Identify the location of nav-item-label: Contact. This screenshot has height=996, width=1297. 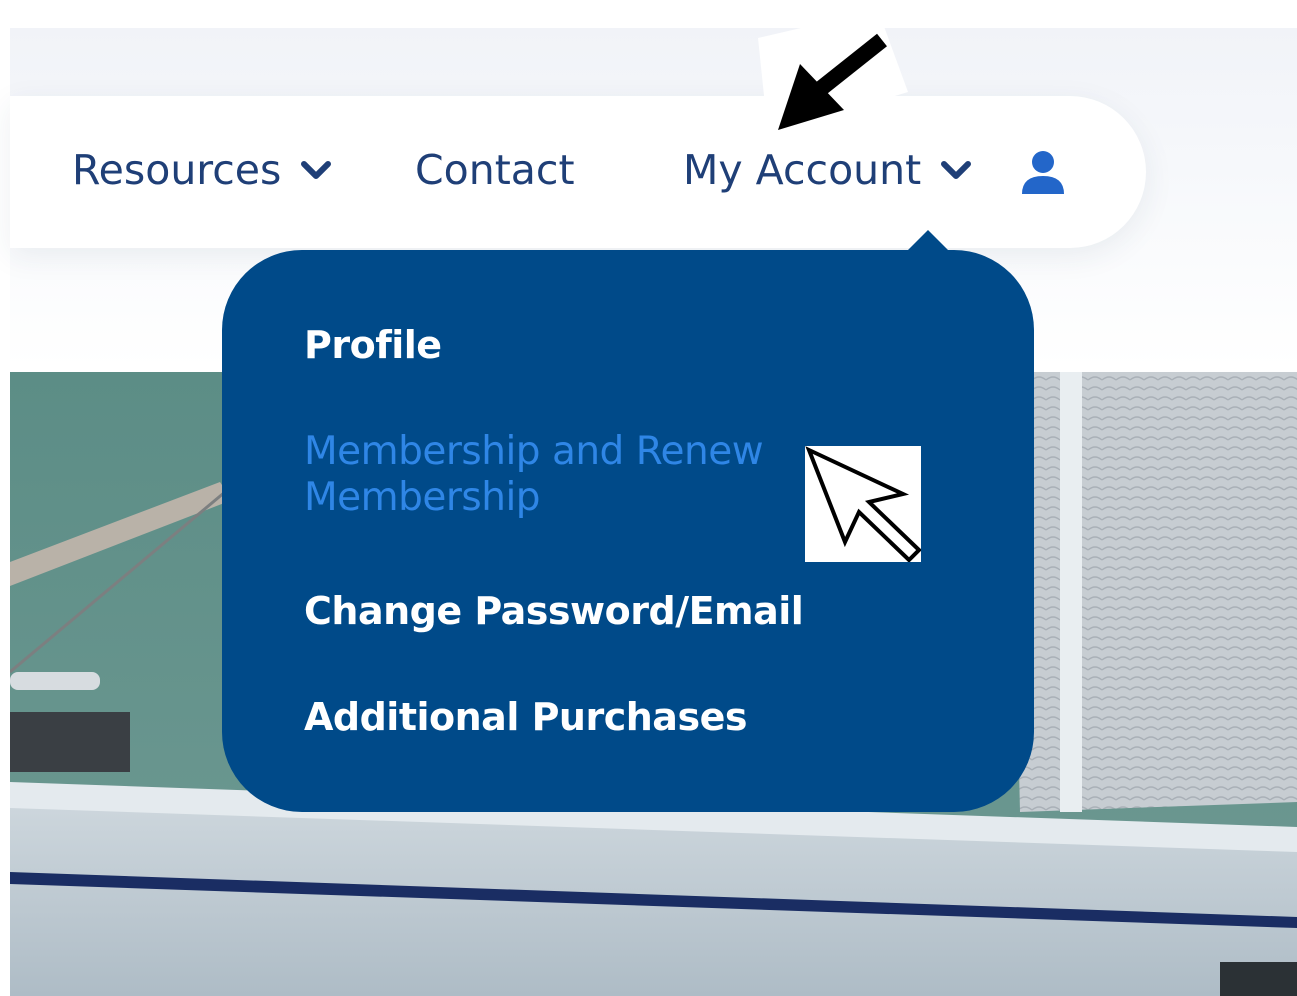
(495, 170).